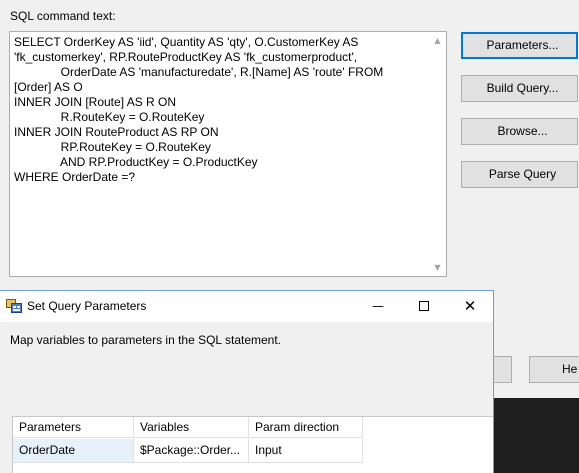 This screenshot has height=473, width=579. I want to click on sql-line: INNER JOIN RouteProduct AS RP ON, so click(221, 132).